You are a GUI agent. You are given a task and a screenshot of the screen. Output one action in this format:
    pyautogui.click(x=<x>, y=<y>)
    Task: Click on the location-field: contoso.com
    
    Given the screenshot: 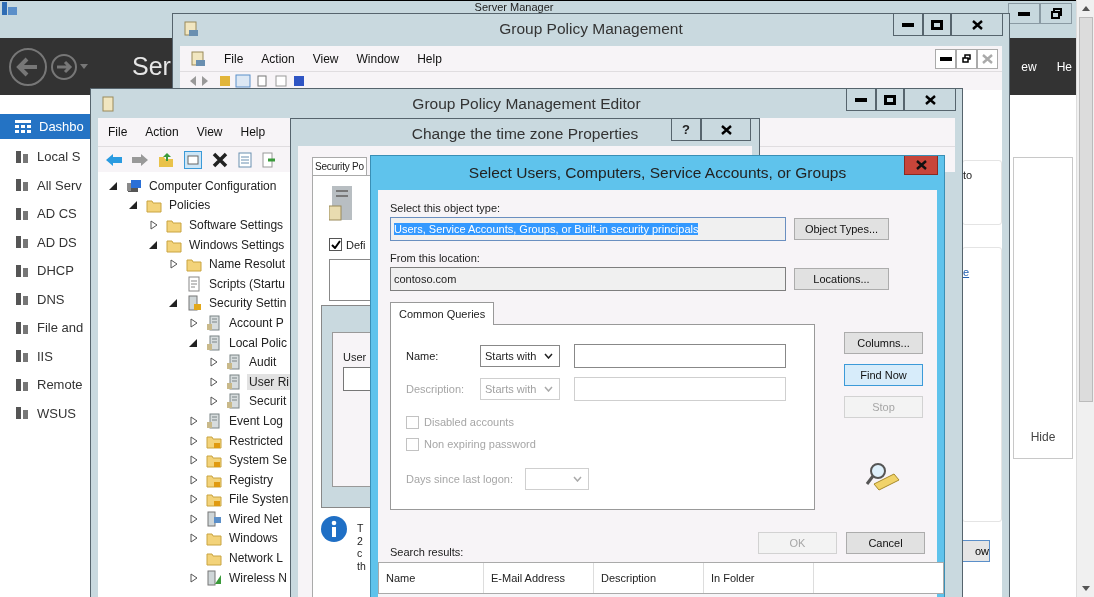 What is the action you would take?
    pyautogui.click(x=588, y=279)
    